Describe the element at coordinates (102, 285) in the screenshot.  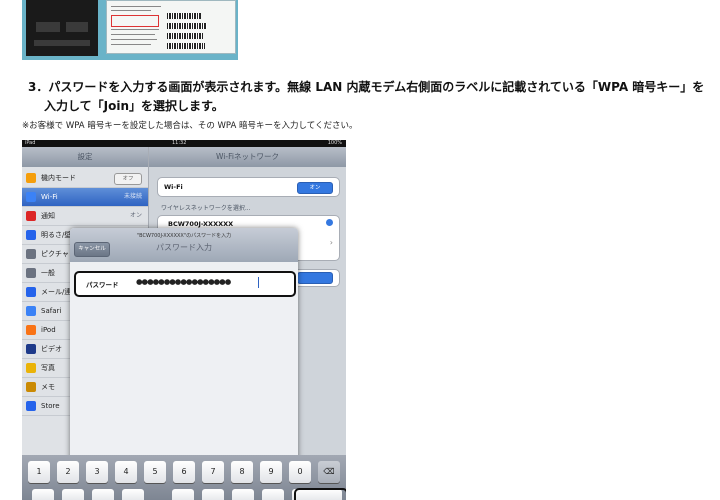
I see `password-label: パスワード` at that location.